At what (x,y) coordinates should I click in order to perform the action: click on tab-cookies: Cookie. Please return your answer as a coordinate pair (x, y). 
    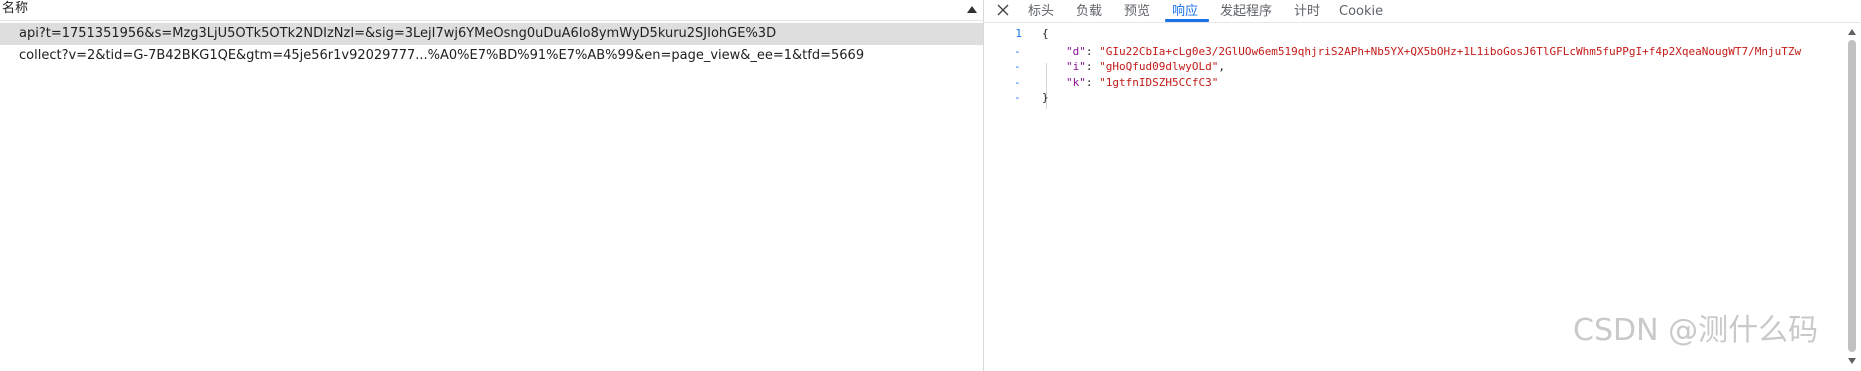
    Looking at the image, I should click on (1361, 11).